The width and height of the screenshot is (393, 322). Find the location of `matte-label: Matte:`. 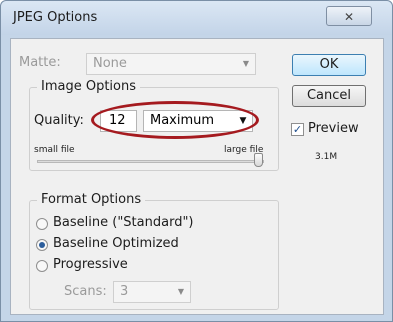

matte-label: Matte: is located at coordinates (40, 62).